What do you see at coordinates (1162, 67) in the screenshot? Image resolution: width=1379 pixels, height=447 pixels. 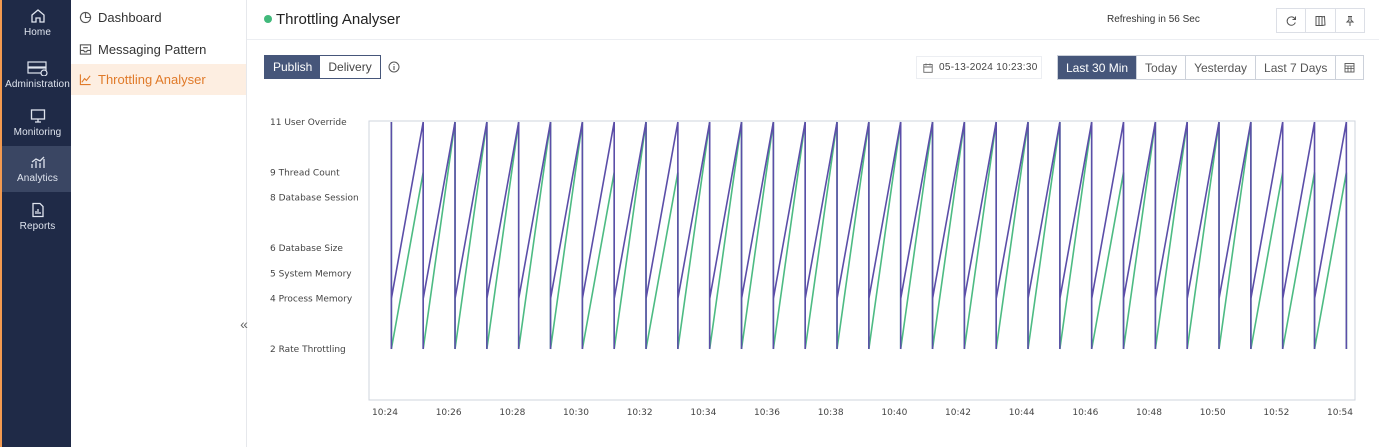 I see `range-today: Today` at bounding box center [1162, 67].